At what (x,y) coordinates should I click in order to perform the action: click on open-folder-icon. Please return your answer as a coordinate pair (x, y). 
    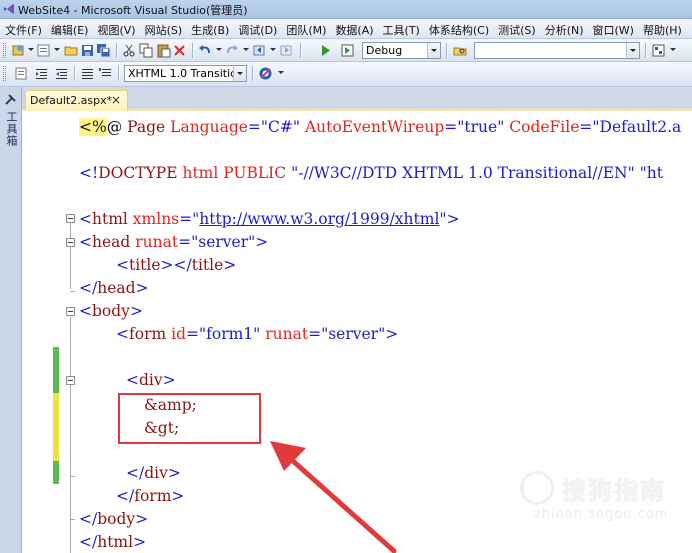
    Looking at the image, I should click on (71, 50).